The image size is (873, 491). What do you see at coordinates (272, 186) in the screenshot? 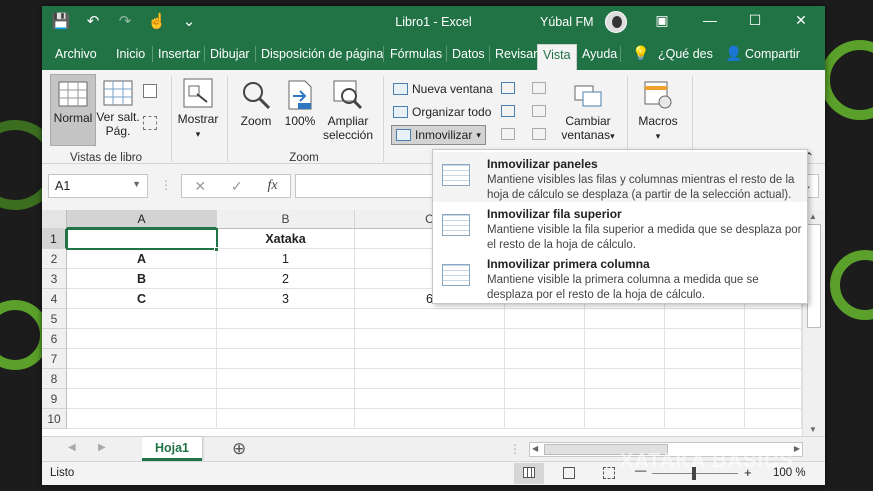
I see `insert-function-icon: fx` at bounding box center [272, 186].